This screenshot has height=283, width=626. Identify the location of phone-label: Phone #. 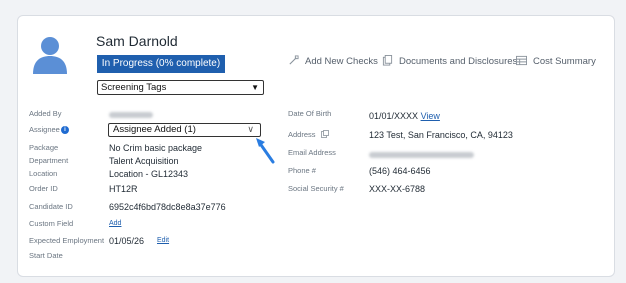
(302, 170).